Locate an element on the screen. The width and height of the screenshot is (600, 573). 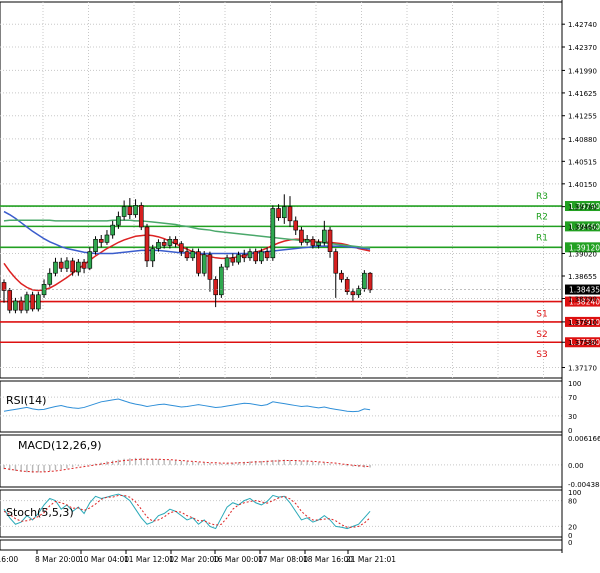
bottom-strip is located at coordinates (281, 545).